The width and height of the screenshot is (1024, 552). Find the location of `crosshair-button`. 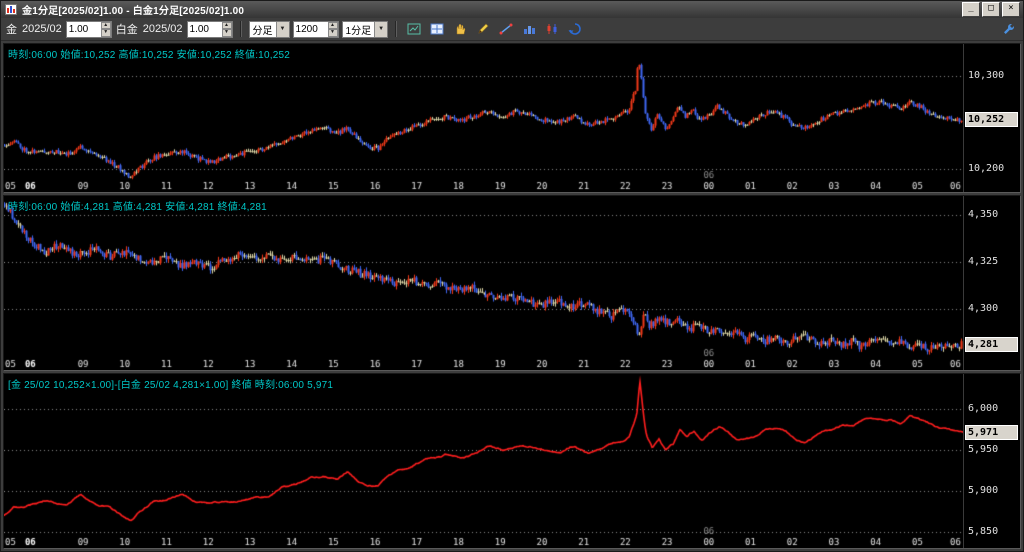

crosshair-button is located at coordinates (437, 29).